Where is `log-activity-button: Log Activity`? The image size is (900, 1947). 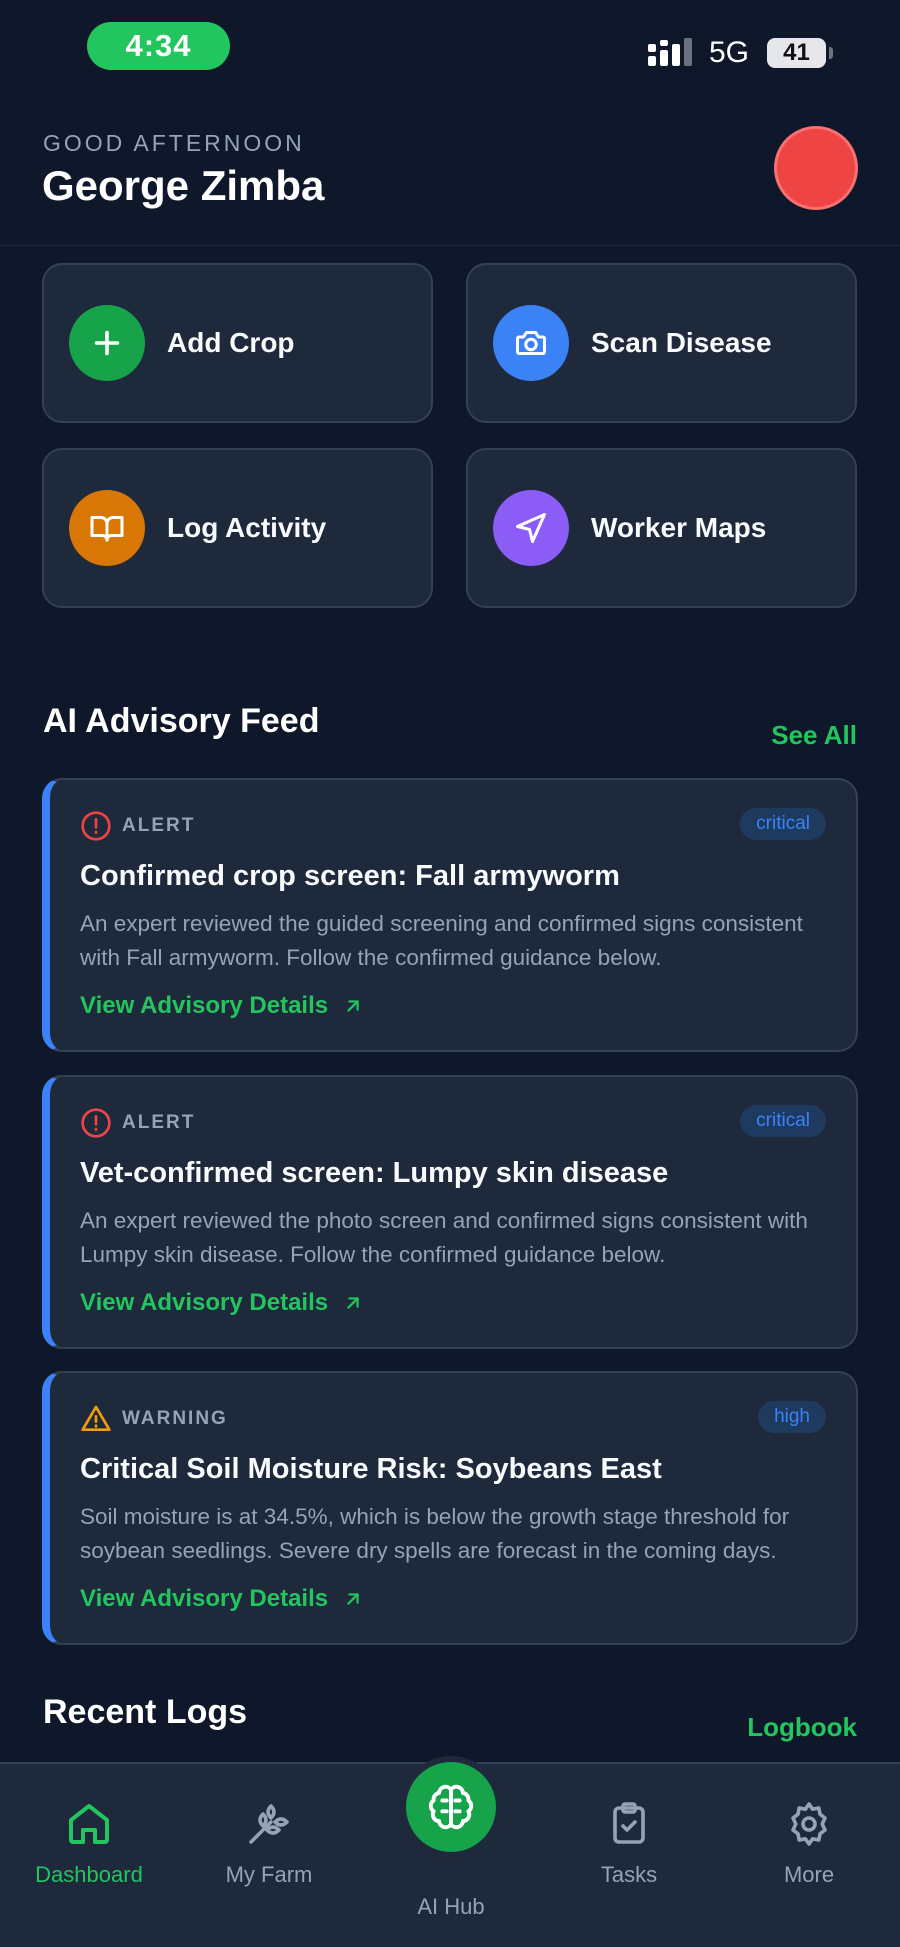
log-activity-button: Log Activity is located at coordinates (237, 528).